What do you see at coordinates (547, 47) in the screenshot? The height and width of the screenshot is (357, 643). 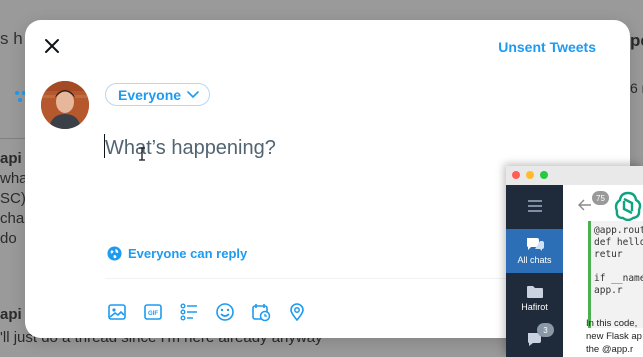 I see `unsent-tweets-button: Unsent Tweets` at bounding box center [547, 47].